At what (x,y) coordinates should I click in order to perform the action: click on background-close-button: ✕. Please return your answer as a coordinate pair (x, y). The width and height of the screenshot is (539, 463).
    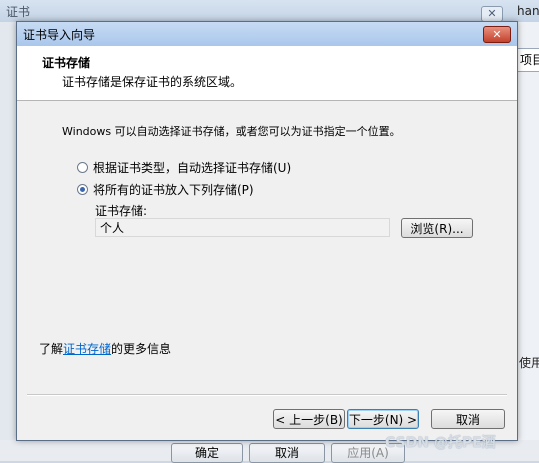
    Looking at the image, I should click on (492, 14).